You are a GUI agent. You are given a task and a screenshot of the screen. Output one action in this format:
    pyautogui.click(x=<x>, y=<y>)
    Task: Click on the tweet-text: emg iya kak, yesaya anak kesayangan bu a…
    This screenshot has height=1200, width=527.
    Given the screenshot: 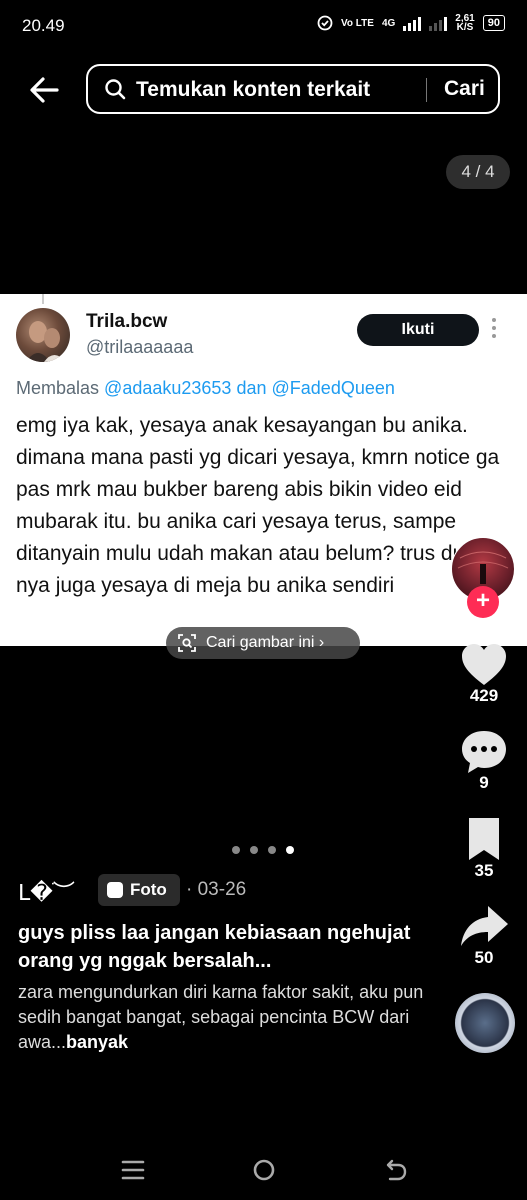 What is the action you would take?
    pyautogui.click(x=258, y=505)
    